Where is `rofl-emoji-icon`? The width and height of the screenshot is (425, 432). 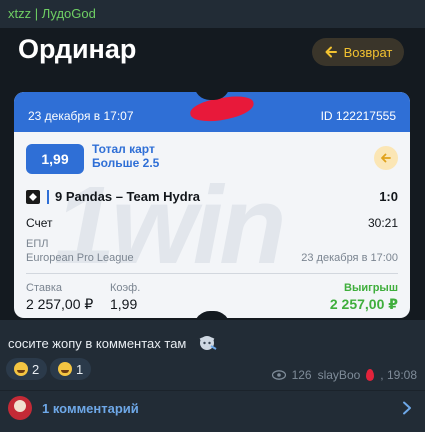
rofl-emoji-icon is located at coordinates (65, 369).